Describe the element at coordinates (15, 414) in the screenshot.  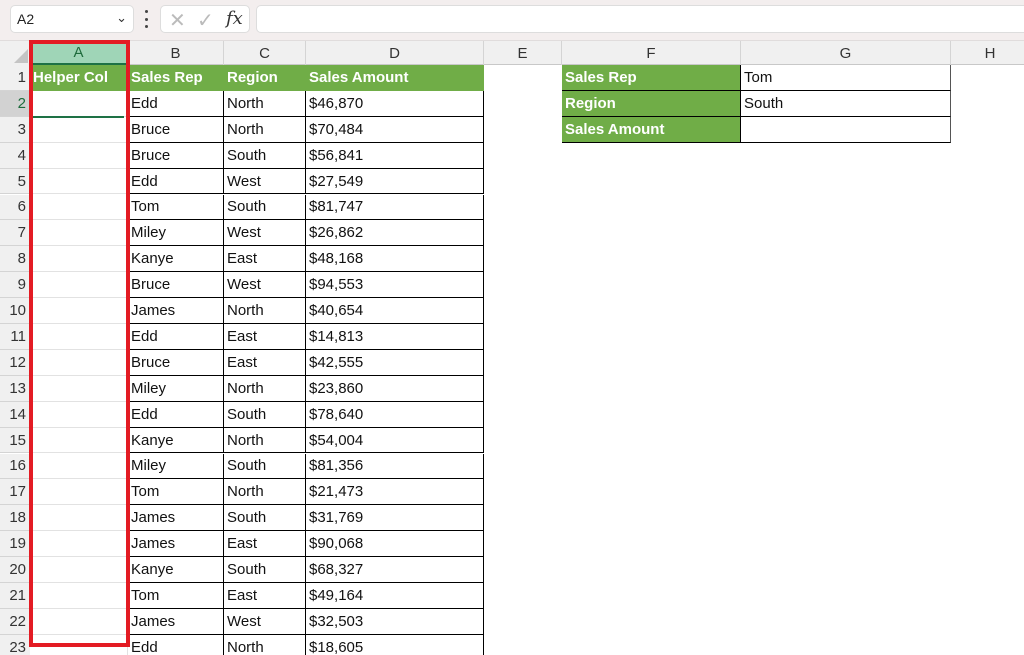
I see `row-header-14: 14` at that location.